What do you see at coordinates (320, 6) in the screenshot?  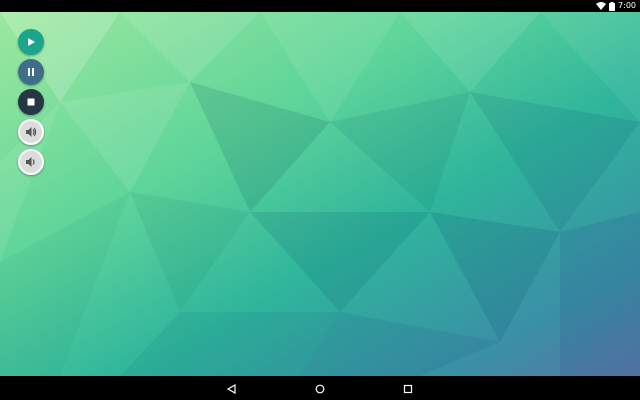 I see `status-bar: 7:00` at bounding box center [320, 6].